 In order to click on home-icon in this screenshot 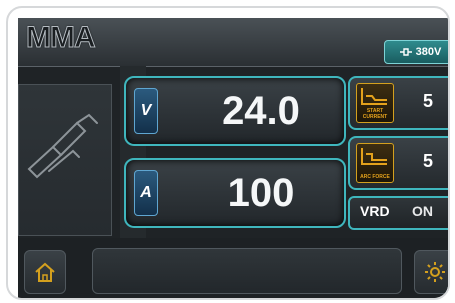, I will do `click(45, 272)`.